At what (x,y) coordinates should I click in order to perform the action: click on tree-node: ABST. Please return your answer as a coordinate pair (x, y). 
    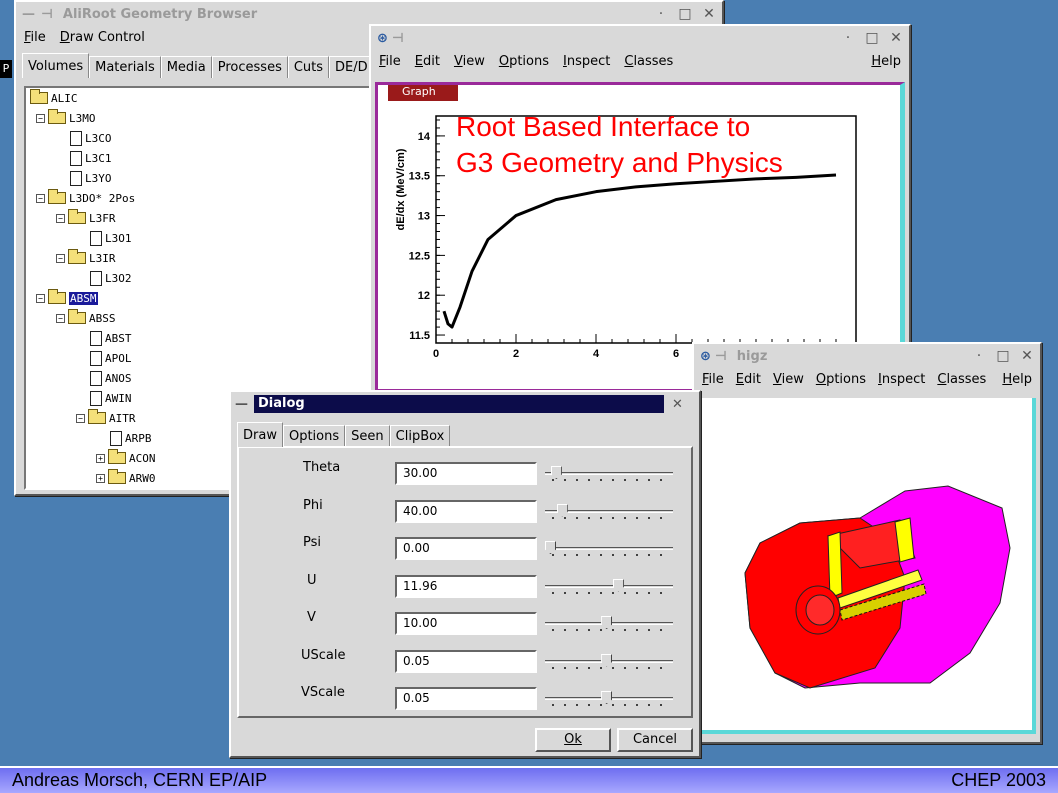
    Looking at the image, I should click on (111, 338).